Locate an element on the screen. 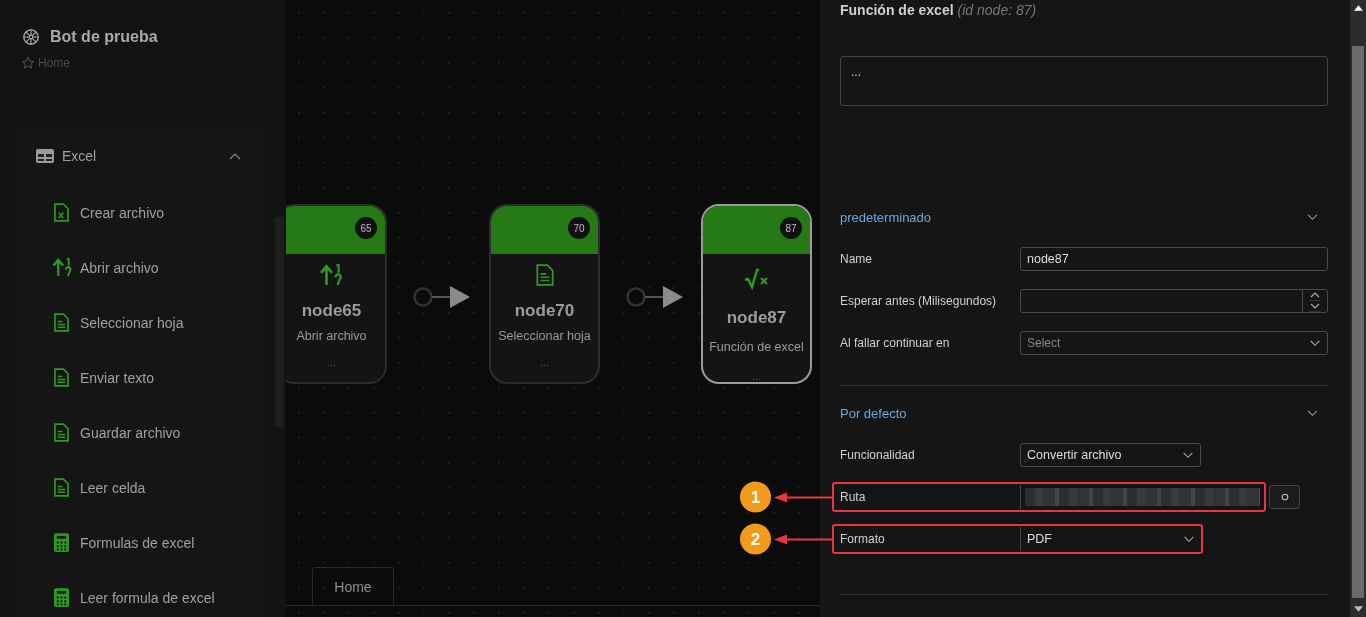 The image size is (1366, 617). increment-icon is located at coordinates (1315, 295).